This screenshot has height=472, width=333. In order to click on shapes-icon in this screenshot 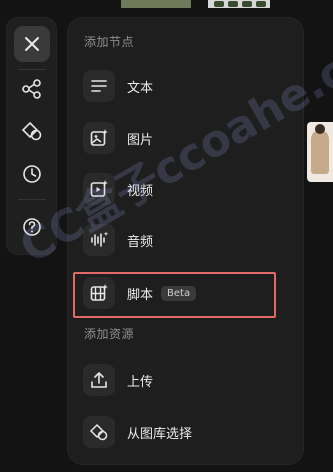, I will do `click(31, 131)`.